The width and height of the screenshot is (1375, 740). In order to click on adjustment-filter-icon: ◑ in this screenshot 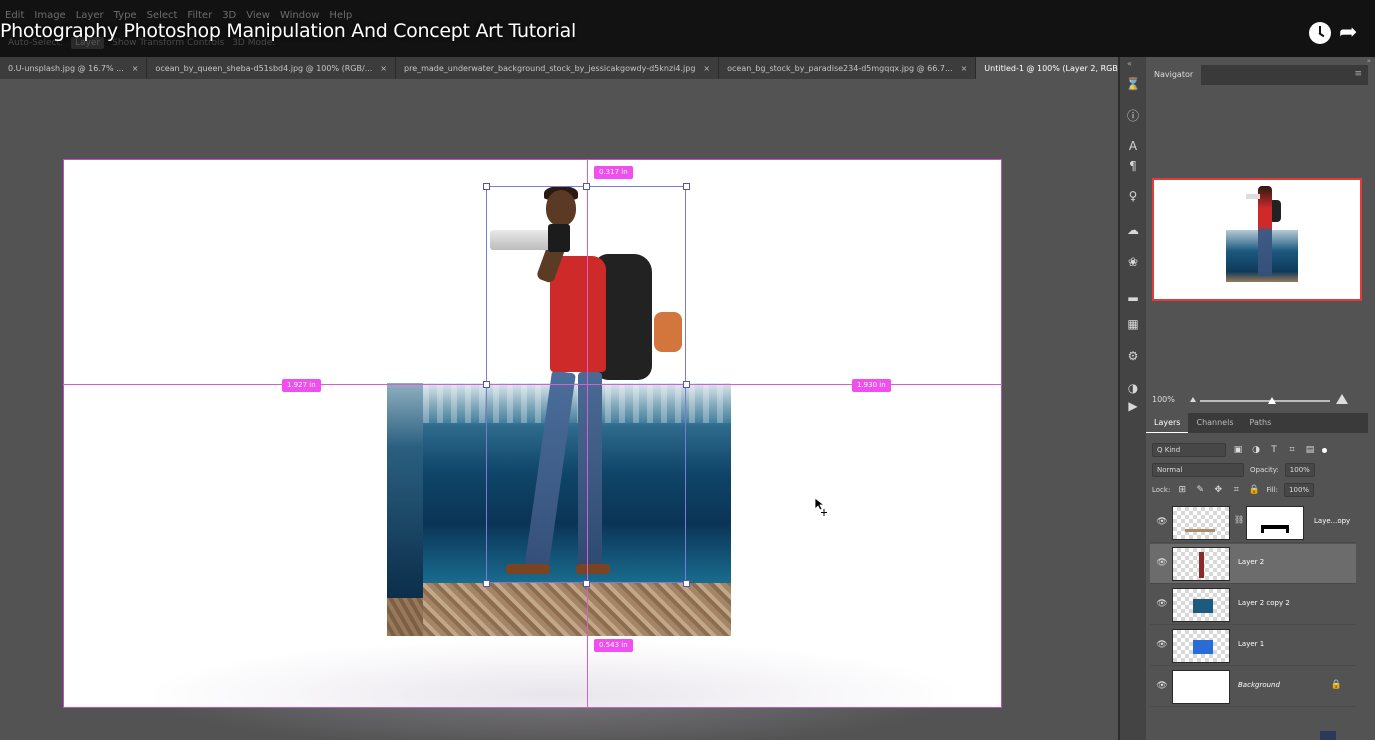, I will do `click(1256, 450)`.